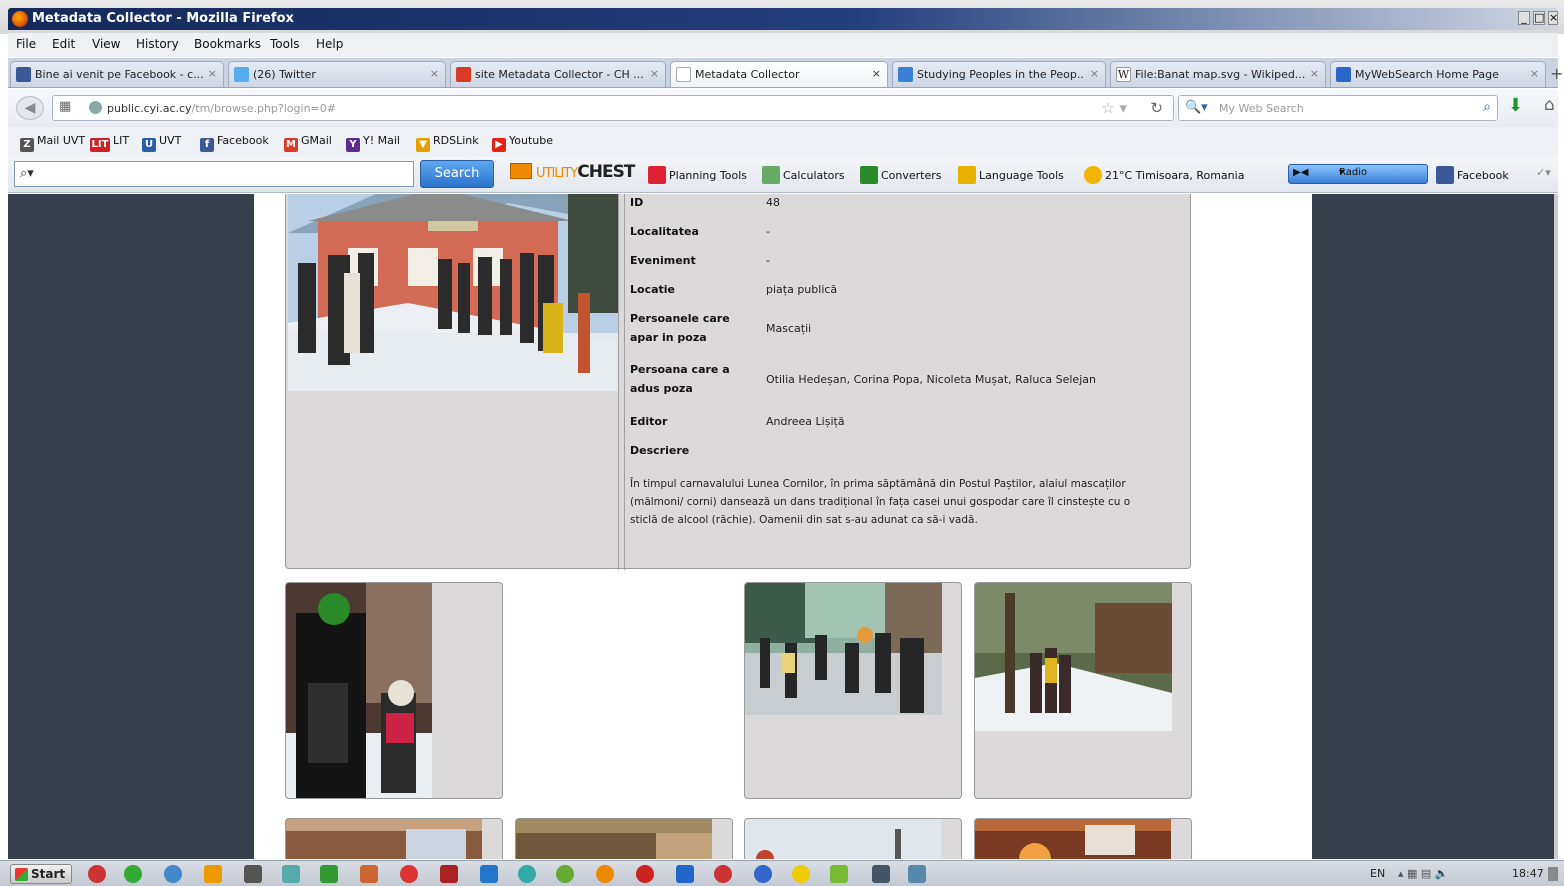 The width and height of the screenshot is (1564, 886). What do you see at coordinates (457, 174) in the screenshot?
I see `toolbar-search-button: Search` at bounding box center [457, 174].